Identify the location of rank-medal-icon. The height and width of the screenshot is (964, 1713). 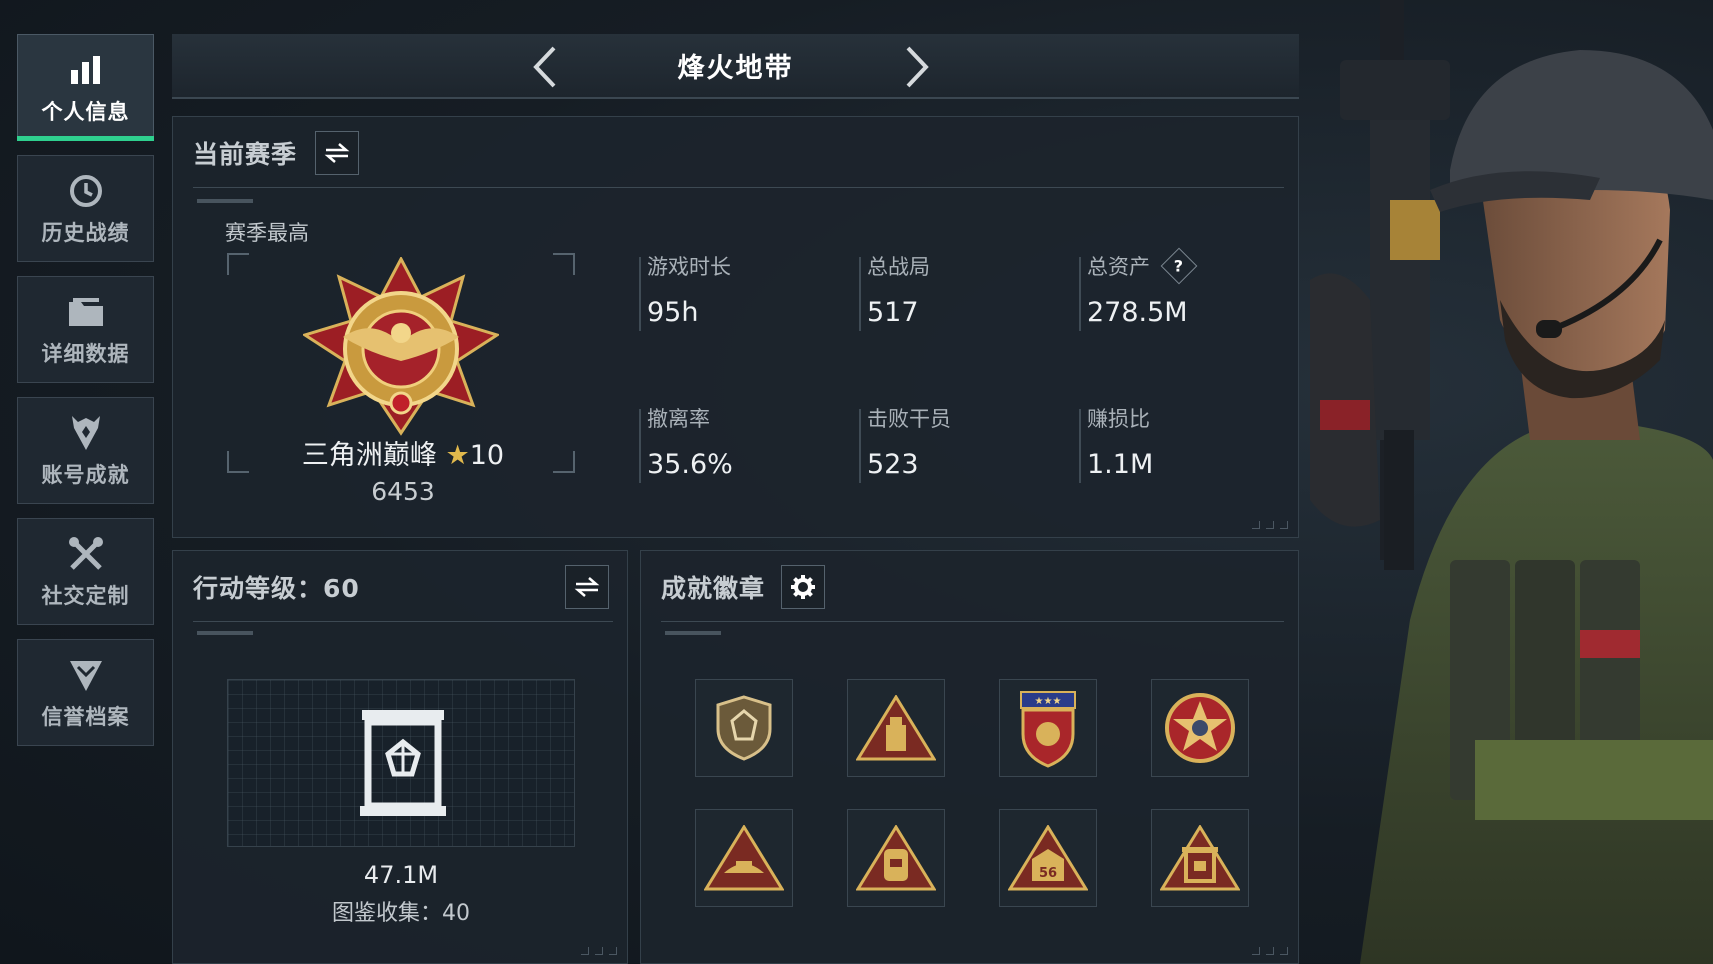
(401, 346).